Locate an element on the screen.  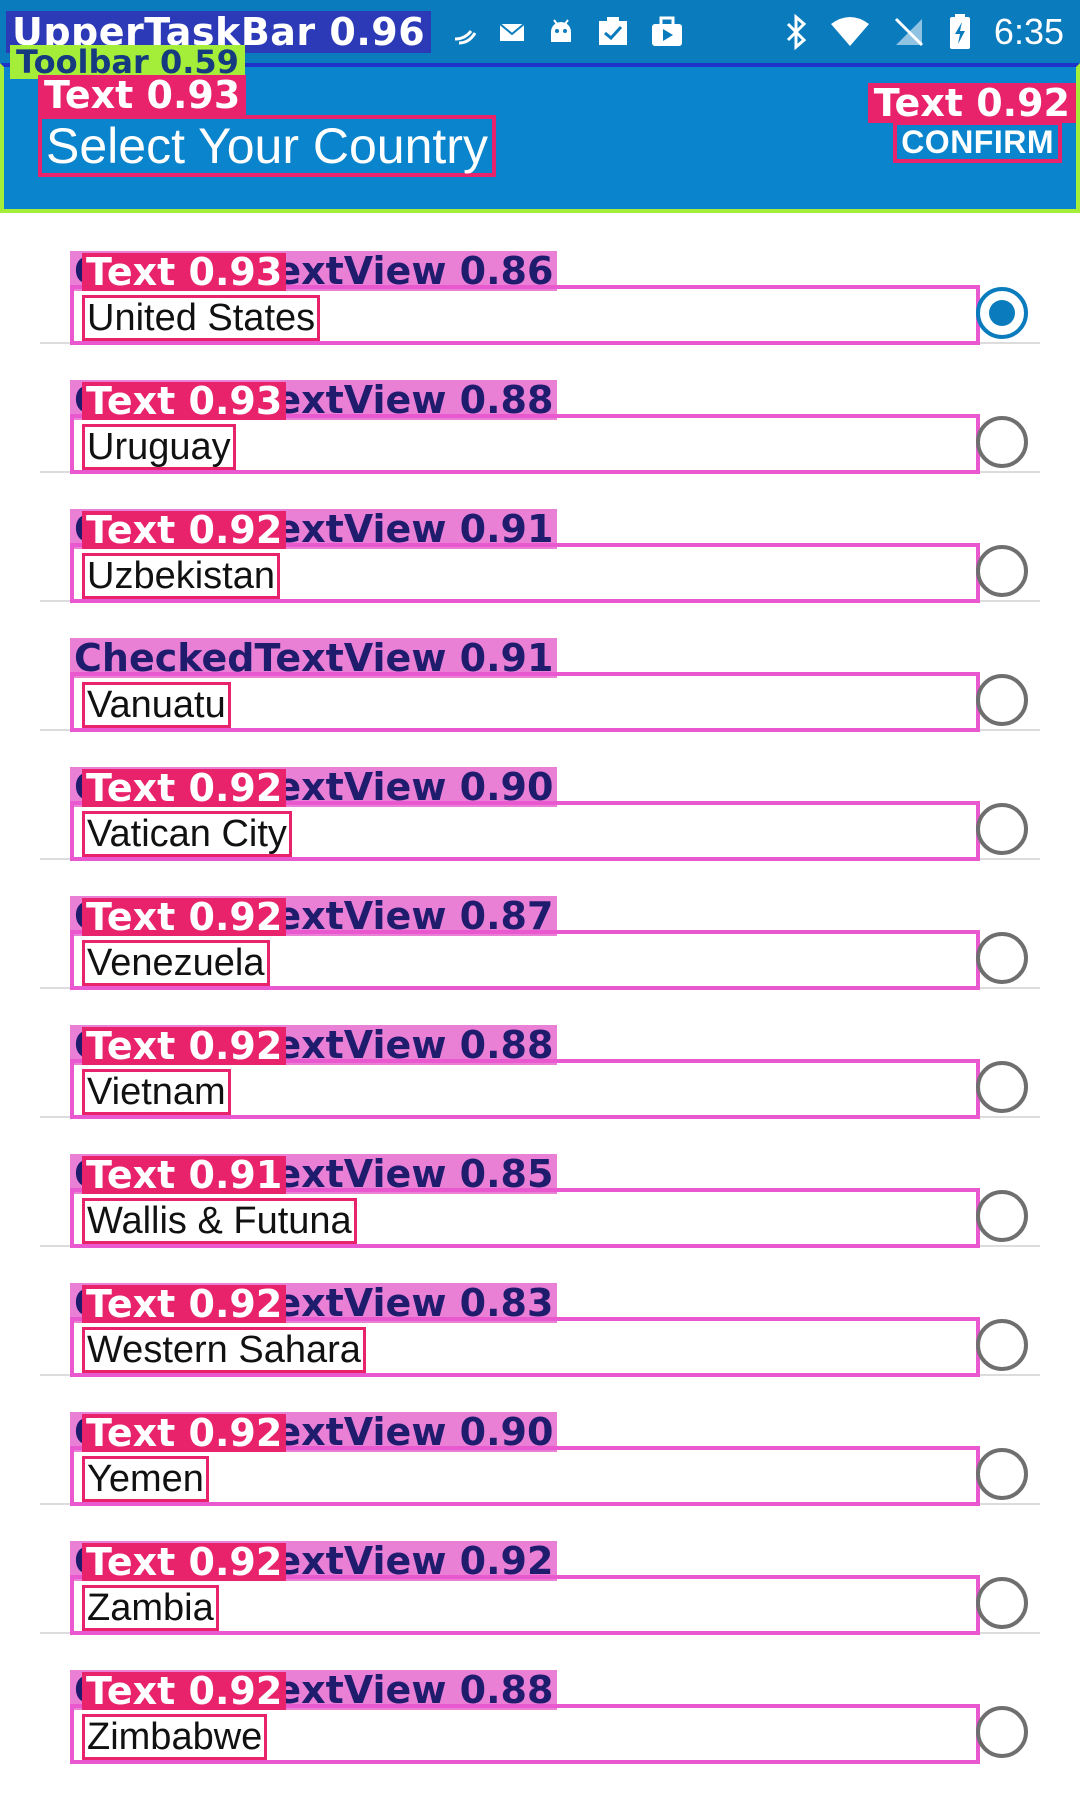
country-name: Zambia is located at coordinates (150, 1608).